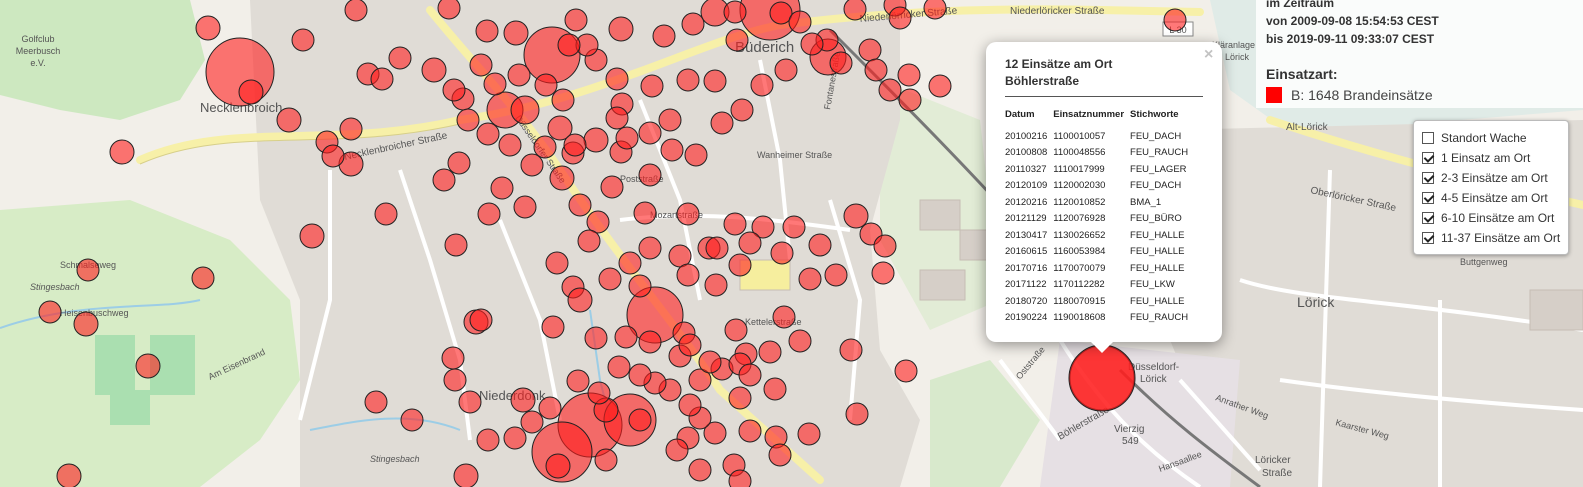 This screenshot has width=1583, height=487. What do you see at coordinates (1485, 198) in the screenshot?
I see `layer-4-5-einsaetze: 4-5 Einsätze am Ort` at bounding box center [1485, 198].